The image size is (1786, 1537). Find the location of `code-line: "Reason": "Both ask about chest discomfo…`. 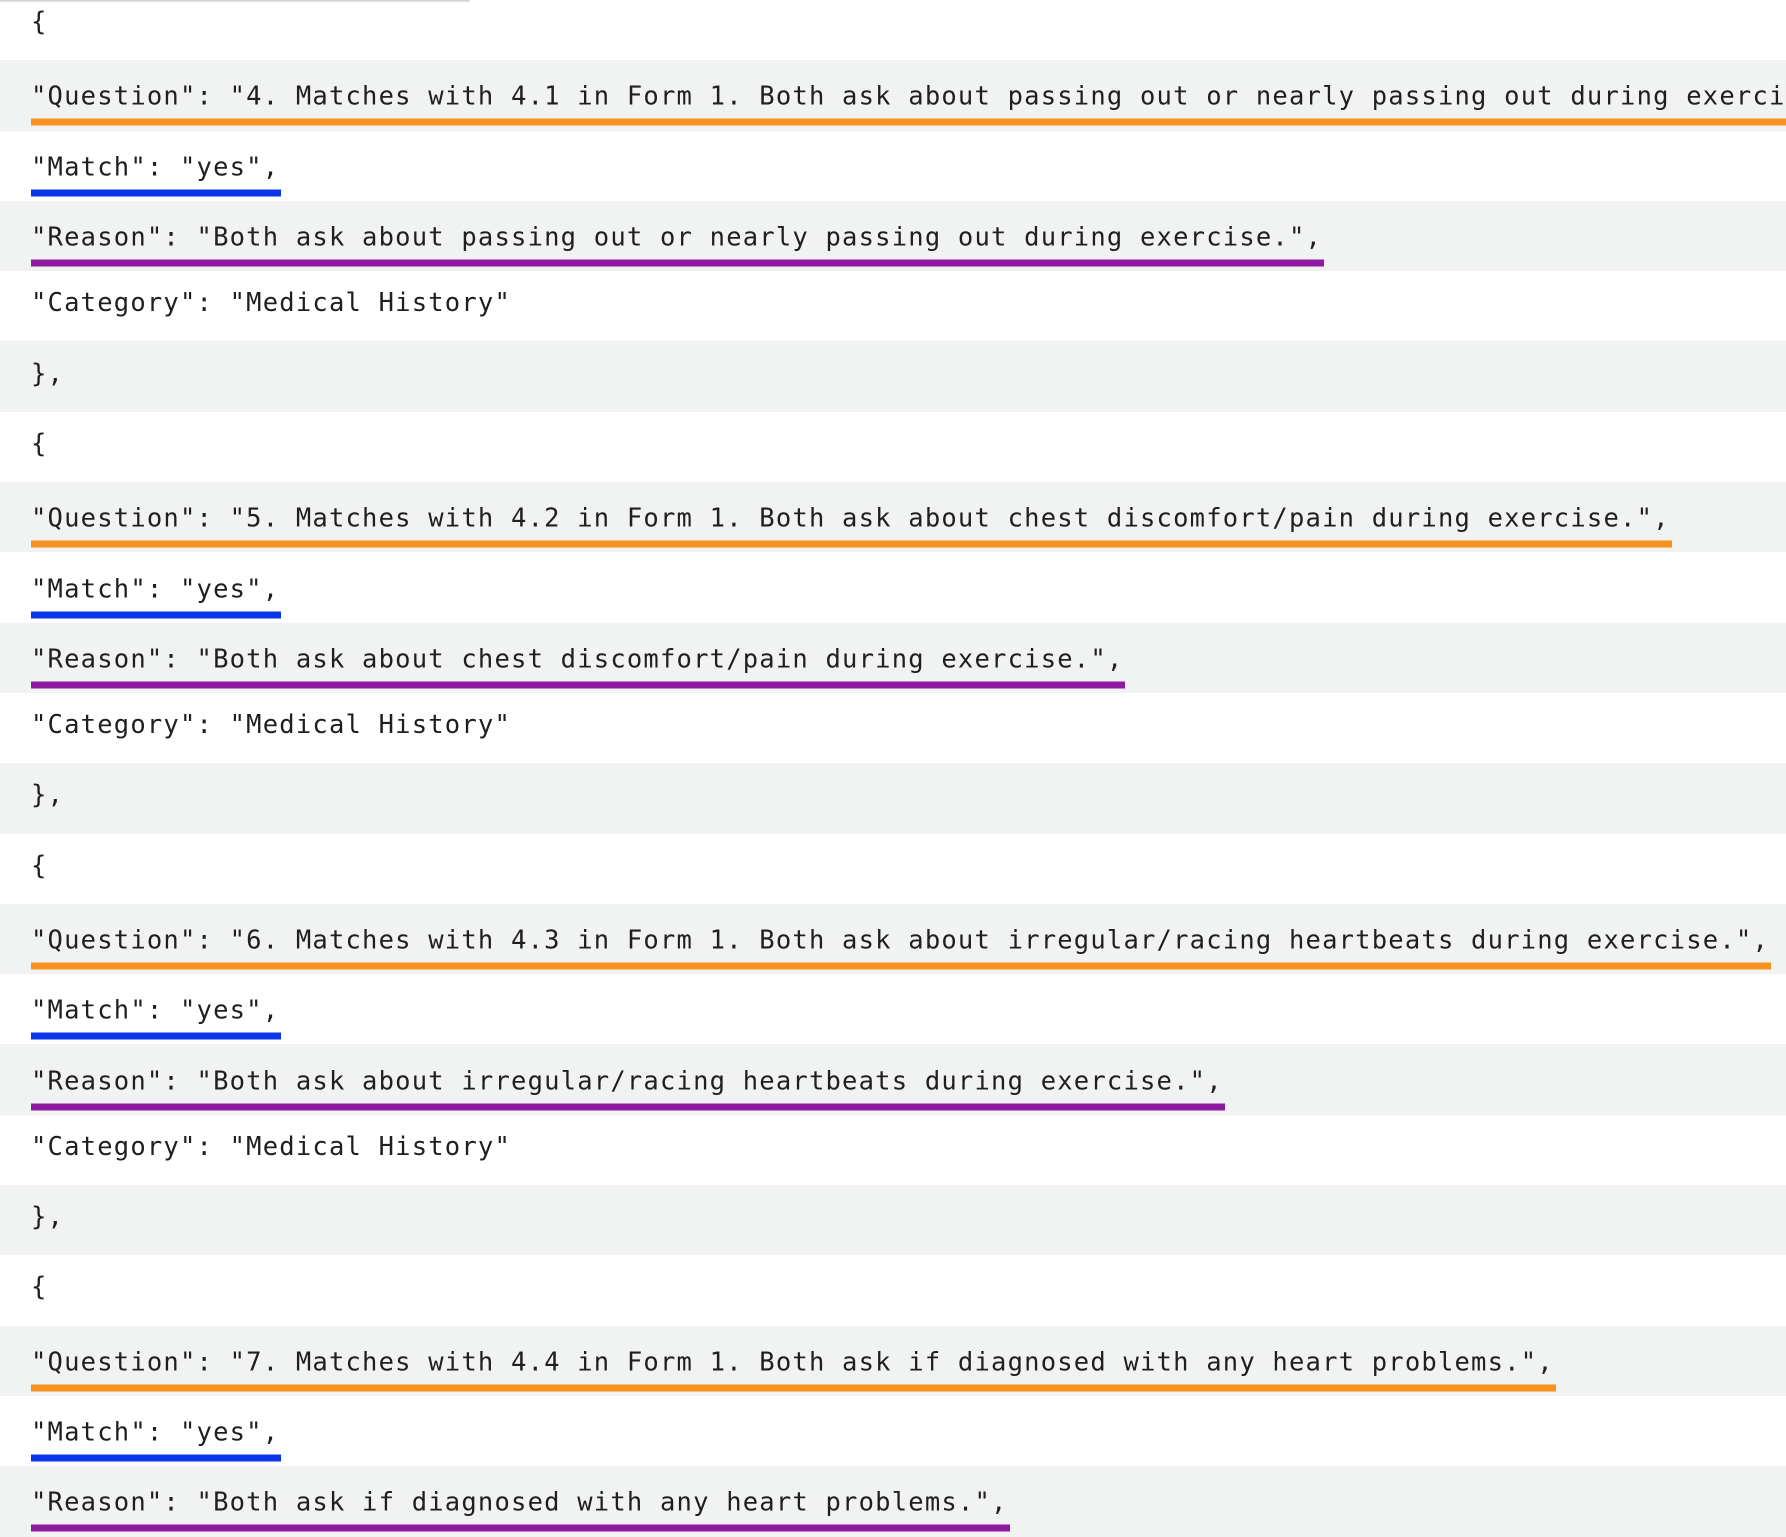

code-line: "Reason": "Both ask about chest discomfo… is located at coordinates (893, 657).